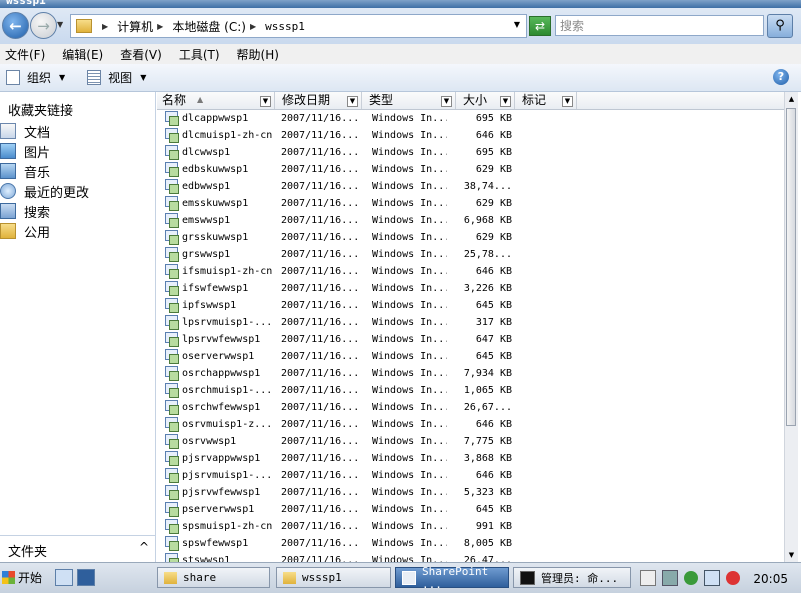 The width and height of the screenshot is (801, 593). I want to click on show-desktop-icon, so click(86, 577).